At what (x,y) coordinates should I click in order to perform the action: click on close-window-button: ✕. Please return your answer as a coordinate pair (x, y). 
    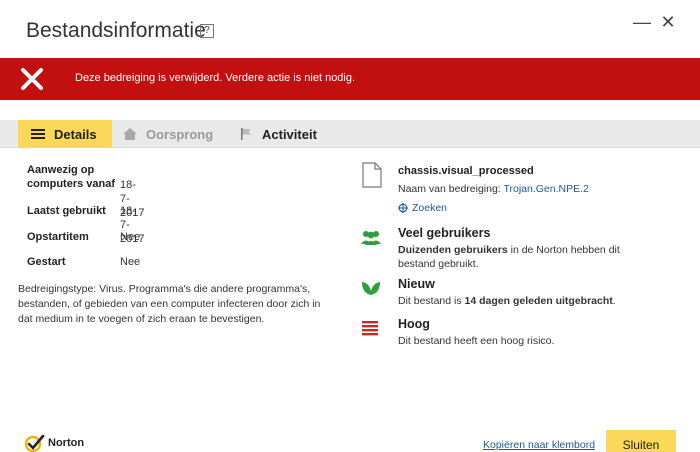
    Looking at the image, I should click on (668, 22).